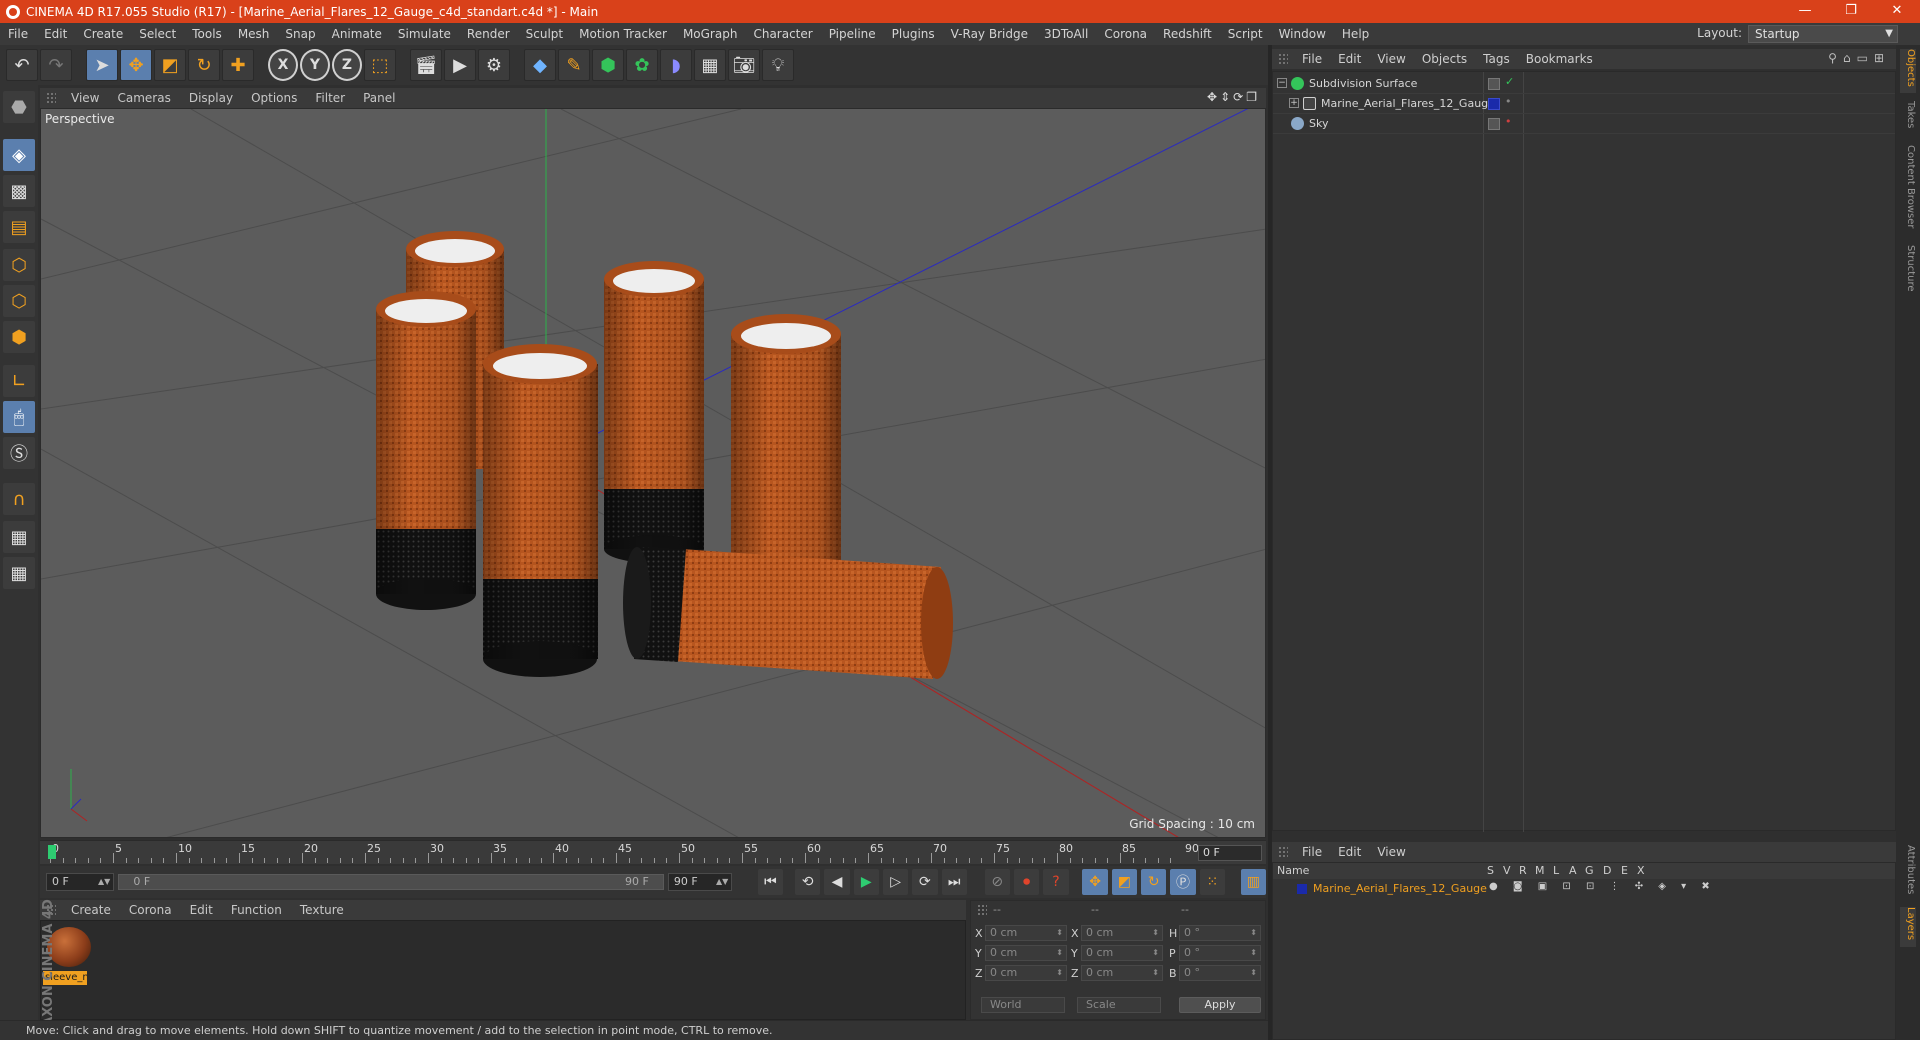 This screenshot has height=1040, width=1920. What do you see at coordinates (608, 65) in the screenshot?
I see `subdivision-surface-button: ⬢` at bounding box center [608, 65].